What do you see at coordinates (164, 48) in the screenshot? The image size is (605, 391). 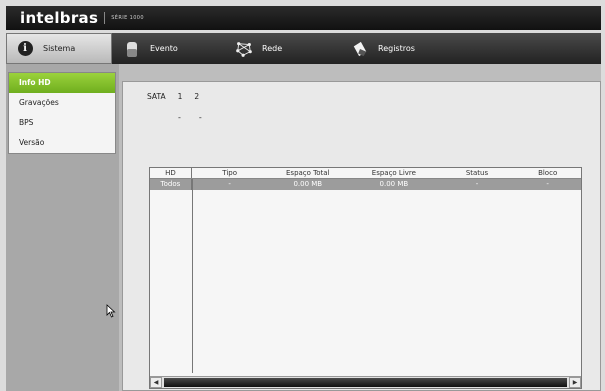 I see `tab-evento-label: Evento` at bounding box center [164, 48].